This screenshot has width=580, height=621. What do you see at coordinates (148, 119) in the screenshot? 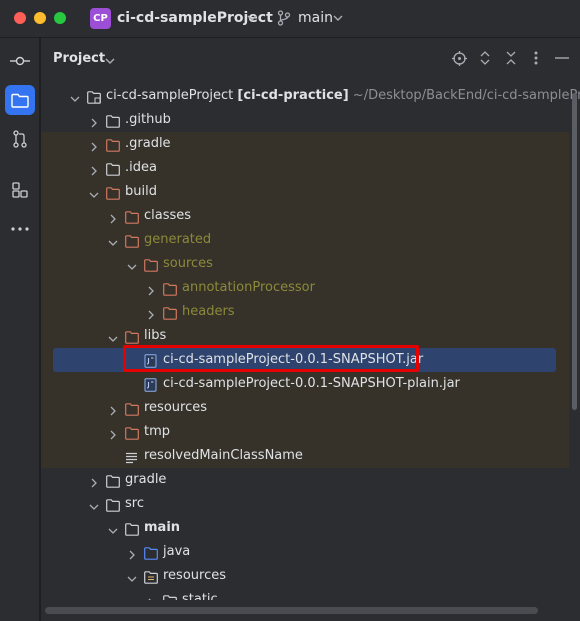
I see `tree-item-label: .github` at bounding box center [148, 119].